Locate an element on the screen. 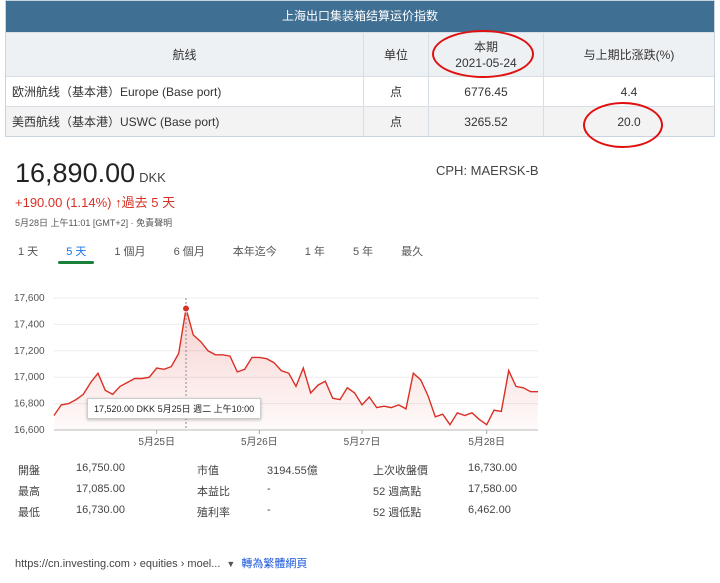 This screenshot has height=583, width=720. stat-label: 最低 is located at coordinates (29, 513).